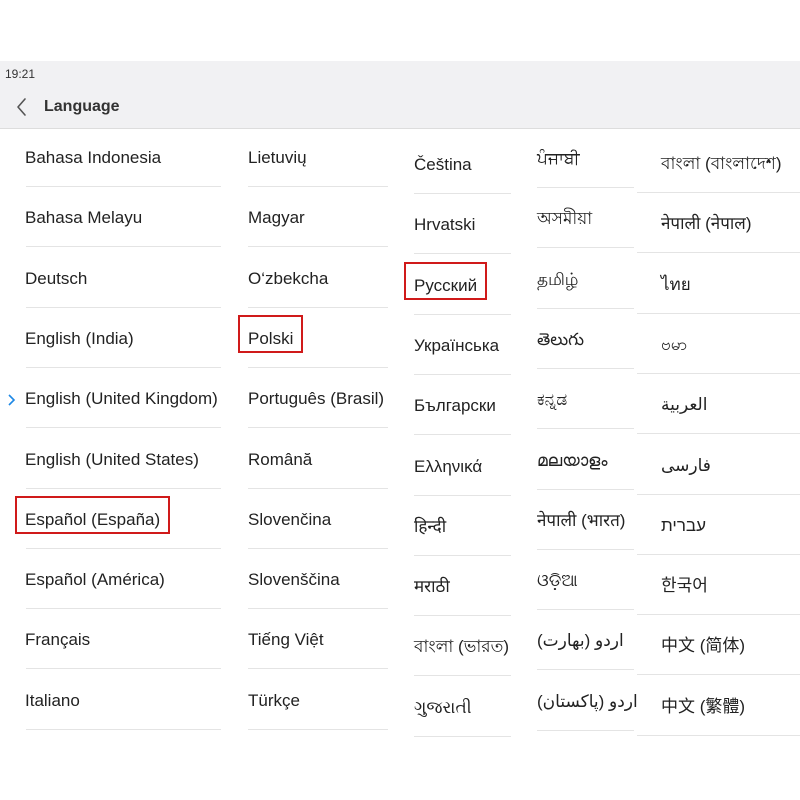 The width and height of the screenshot is (800, 800). Describe the element at coordinates (730, 175) in the screenshot. I see `language-item: বাংলা (বাংলাদেশ)` at that location.